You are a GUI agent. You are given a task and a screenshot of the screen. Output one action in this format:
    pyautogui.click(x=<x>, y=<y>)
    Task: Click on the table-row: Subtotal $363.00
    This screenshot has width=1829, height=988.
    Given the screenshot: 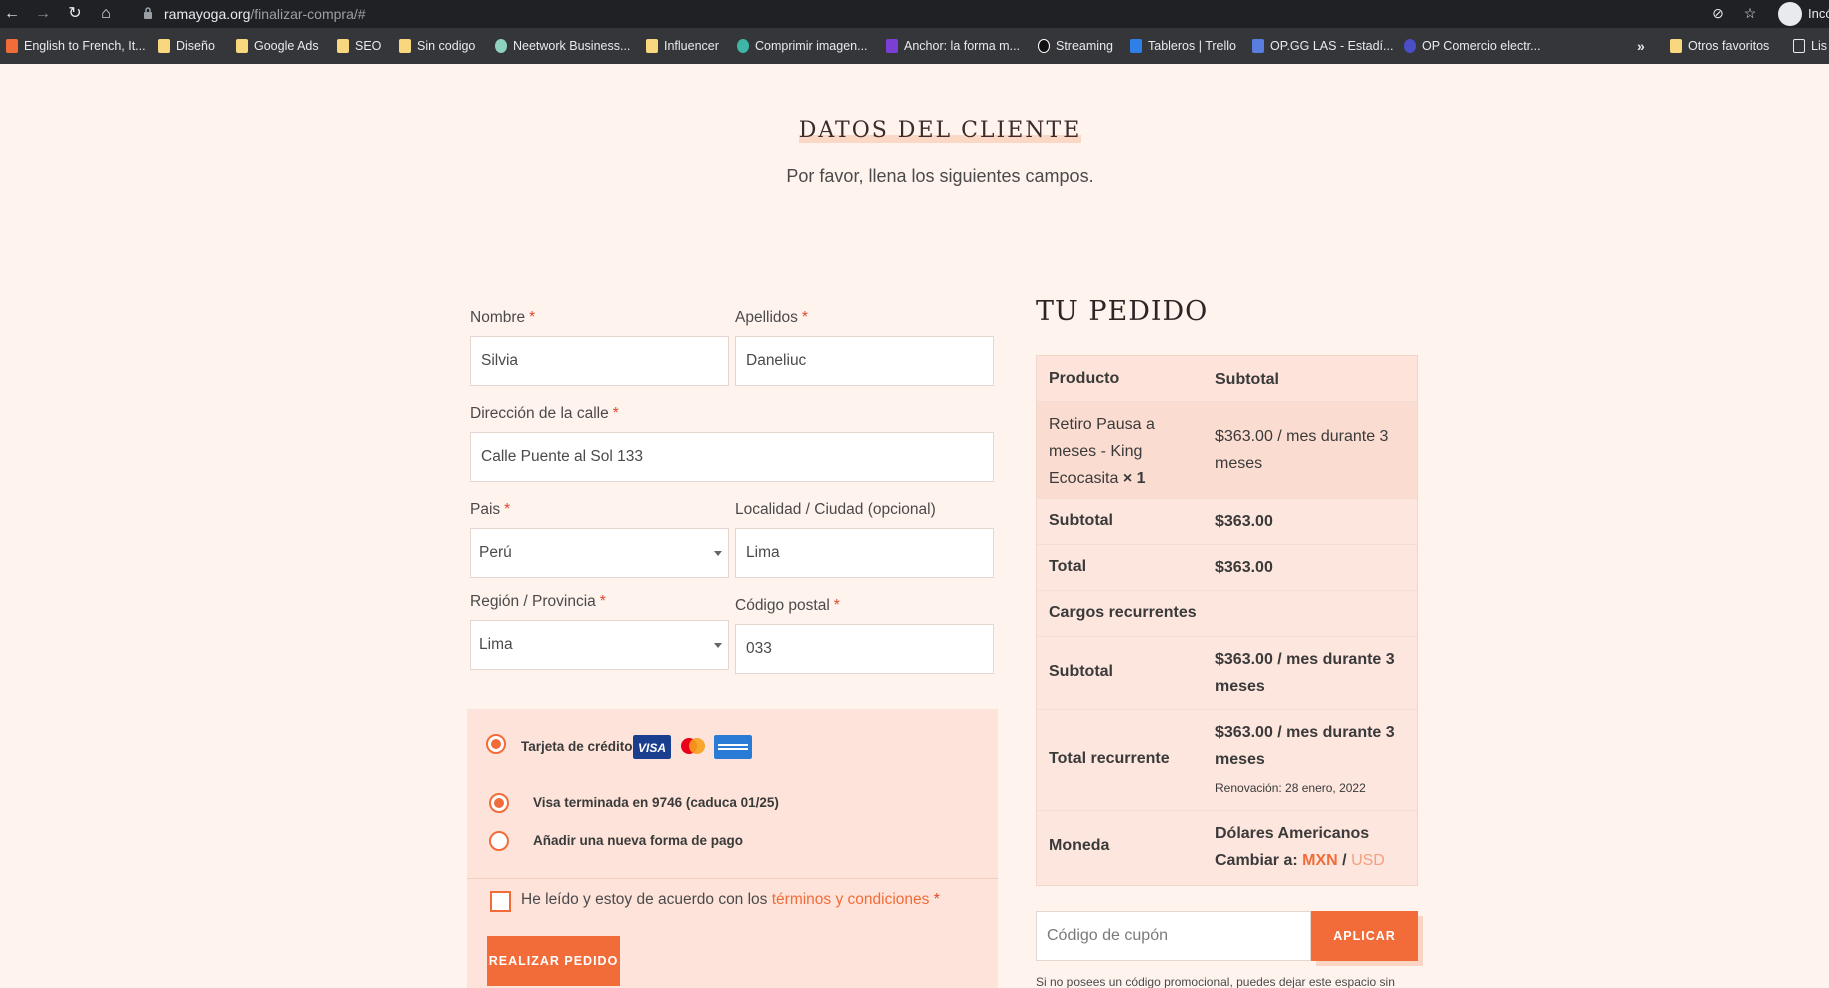 What is the action you would take?
    pyautogui.click(x=1227, y=522)
    